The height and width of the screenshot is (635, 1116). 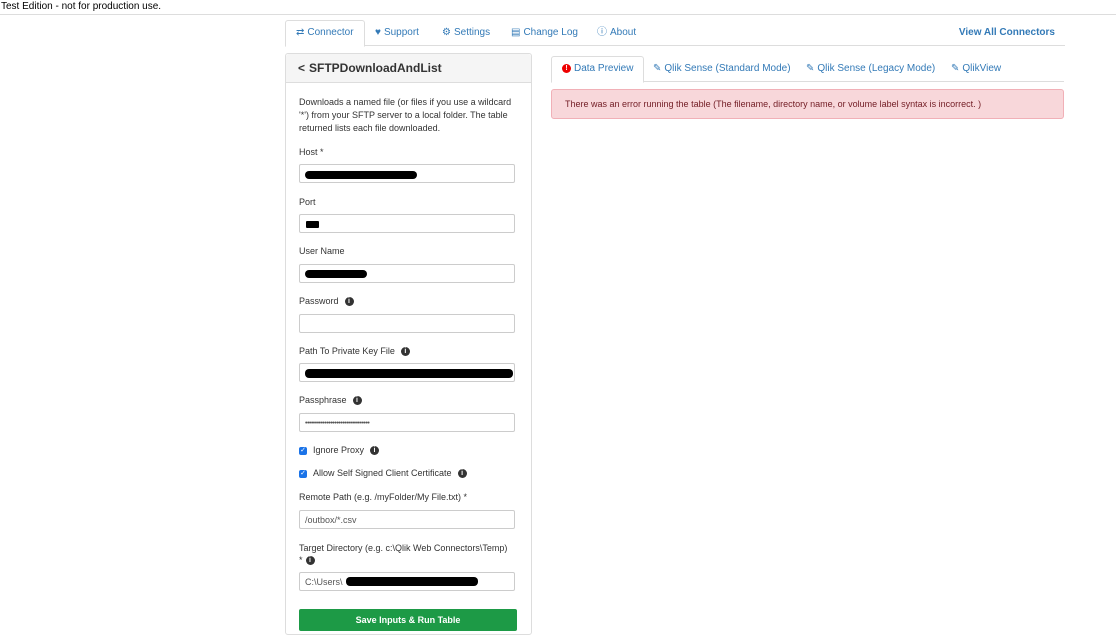 I want to click on host-input, so click(x=407, y=173).